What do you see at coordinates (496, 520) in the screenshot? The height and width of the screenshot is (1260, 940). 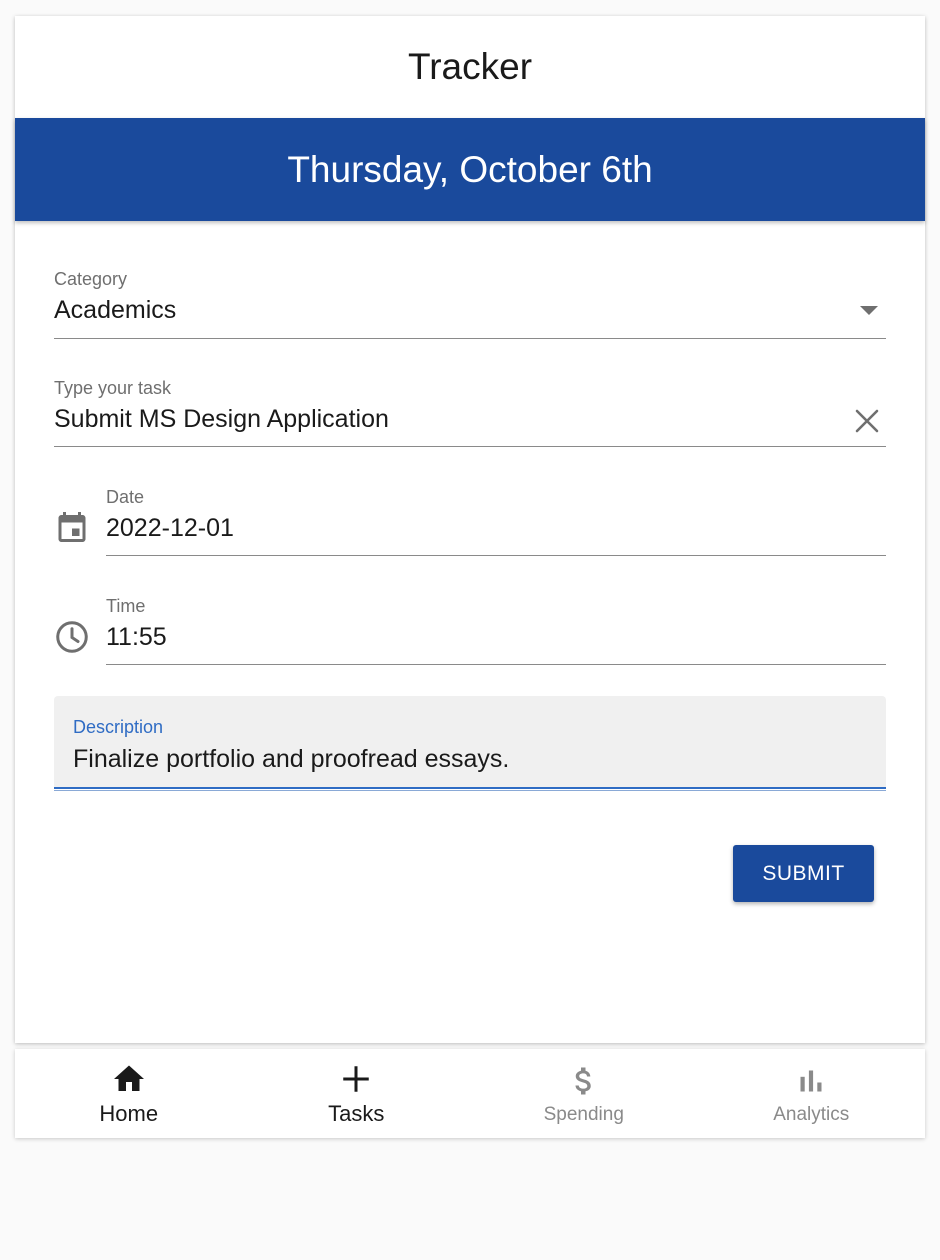 I see `date-input: Date 2022-12-01` at bounding box center [496, 520].